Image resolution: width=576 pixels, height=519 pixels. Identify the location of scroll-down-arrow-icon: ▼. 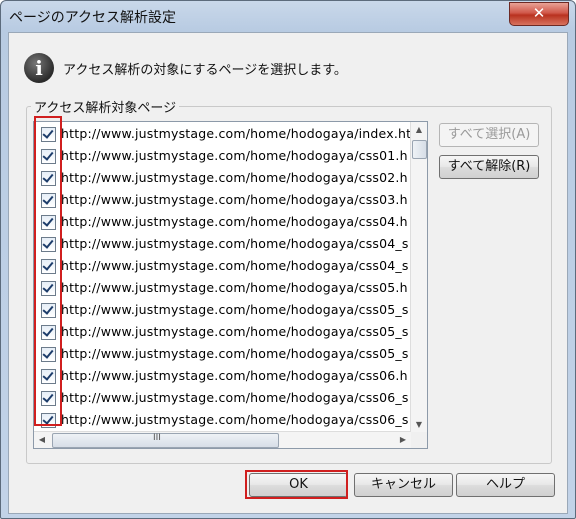
(419, 424).